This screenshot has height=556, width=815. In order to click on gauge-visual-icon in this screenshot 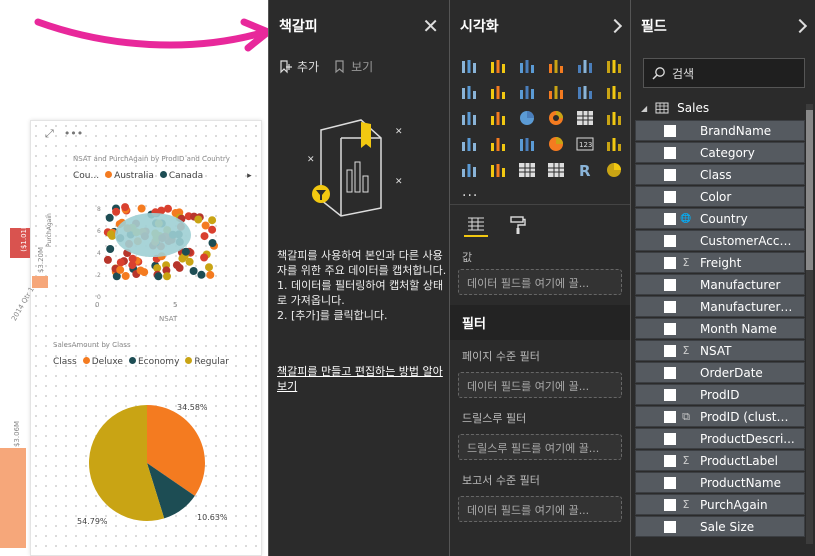, I will do `click(556, 144)`.